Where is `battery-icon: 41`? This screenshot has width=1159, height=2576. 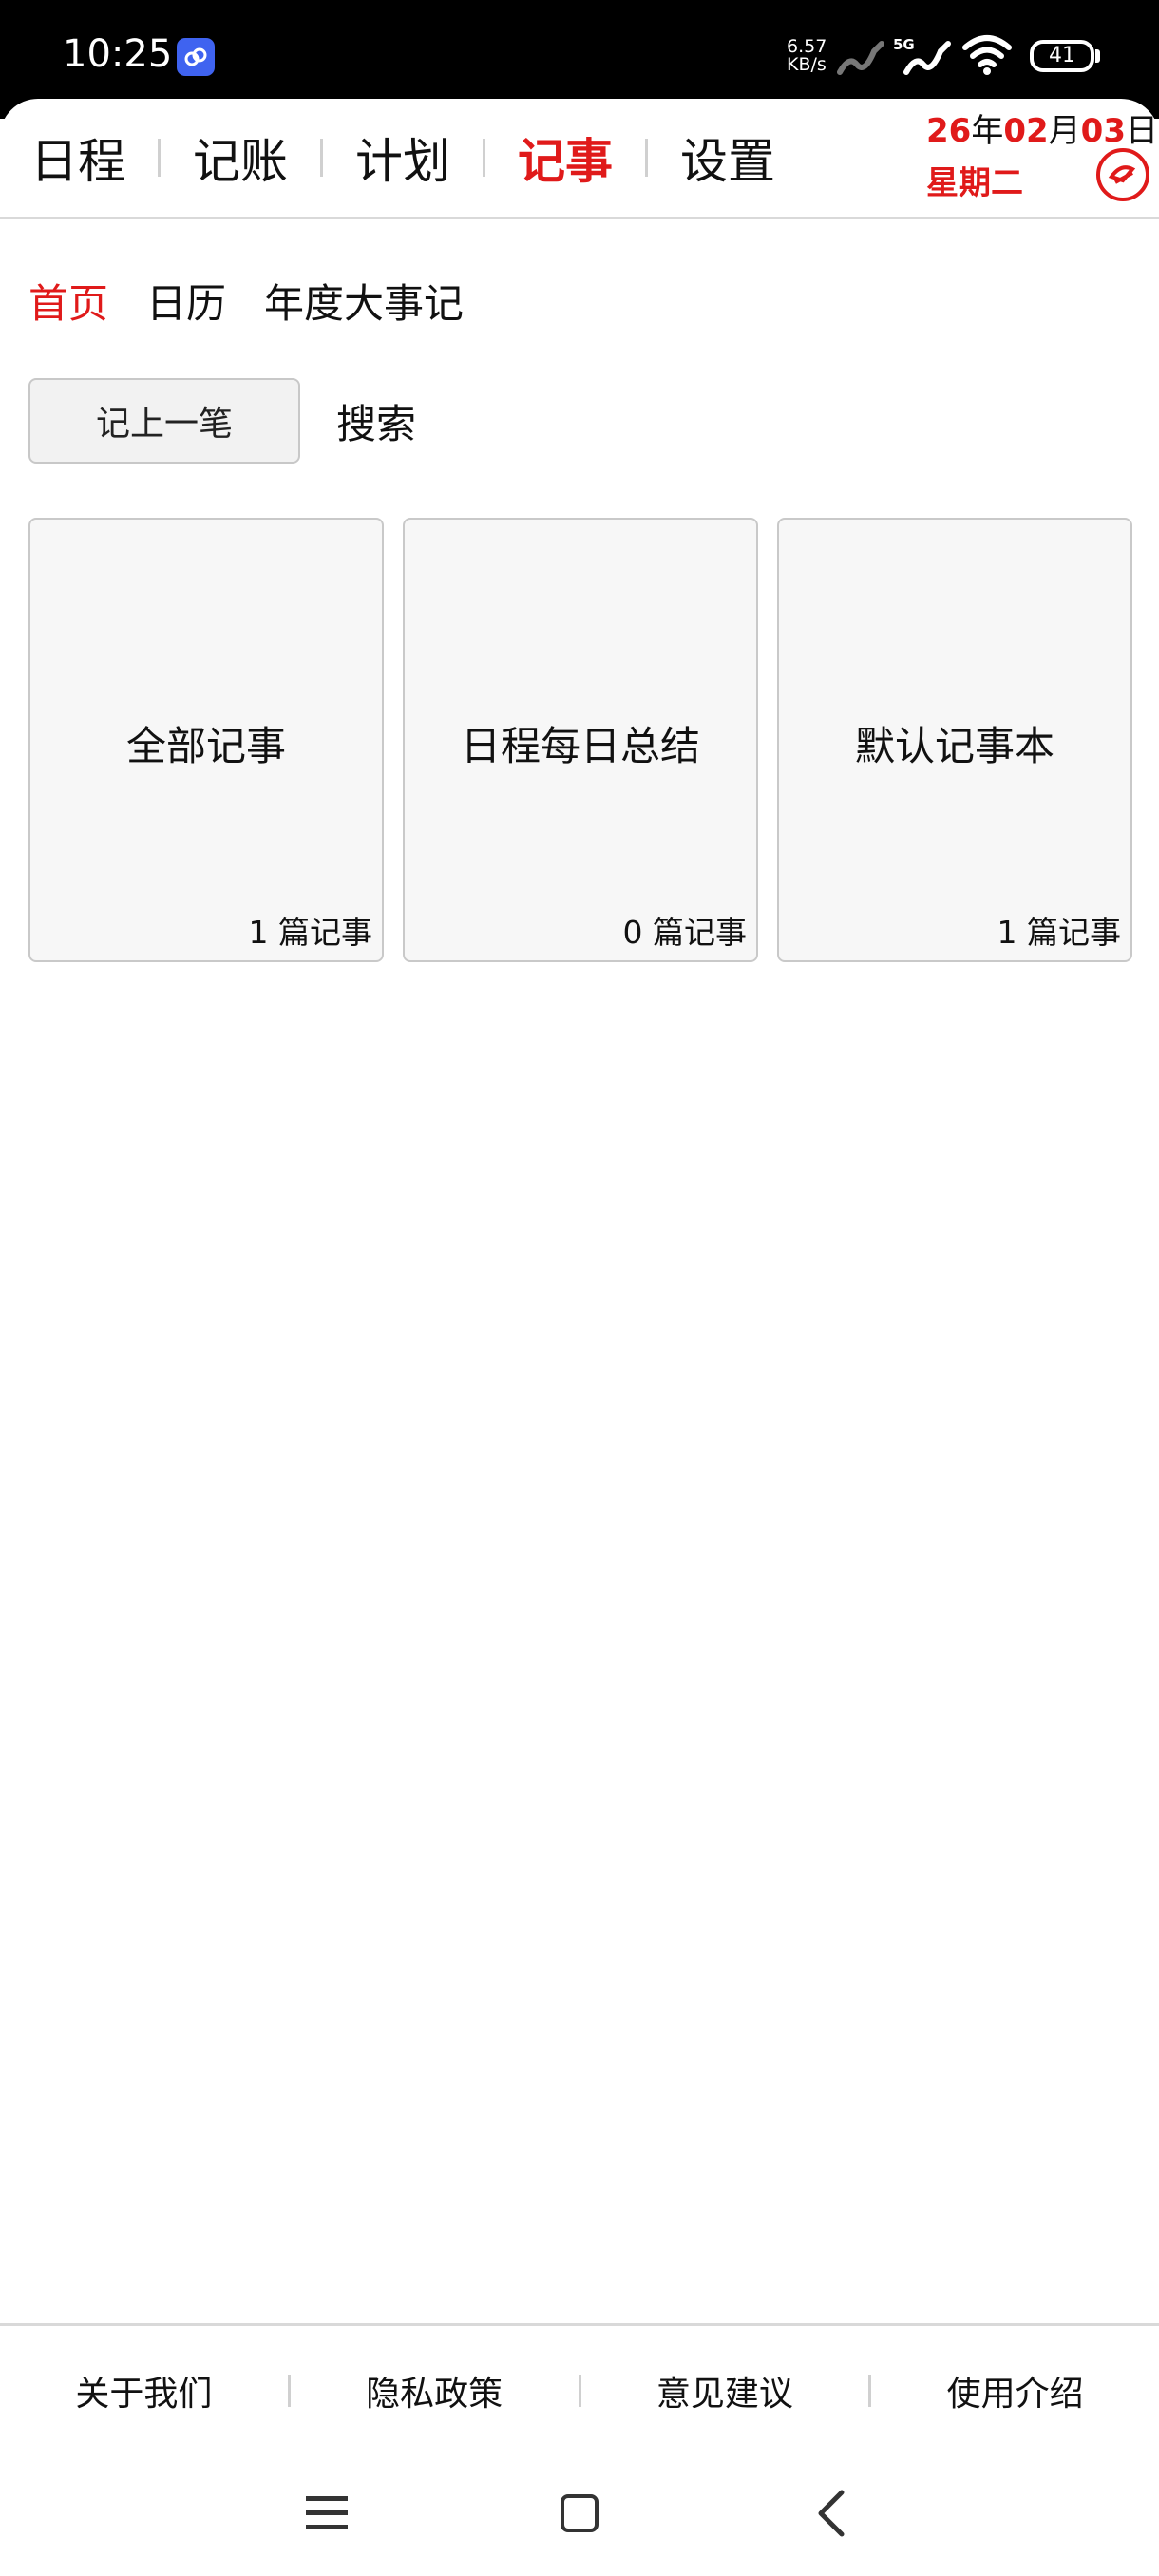
battery-icon: 41 is located at coordinates (1062, 56).